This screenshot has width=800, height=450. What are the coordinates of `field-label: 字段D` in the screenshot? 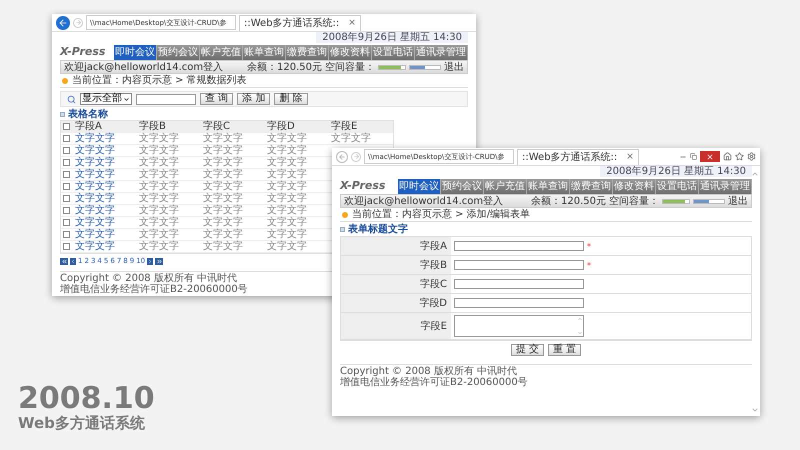 It's located at (396, 303).